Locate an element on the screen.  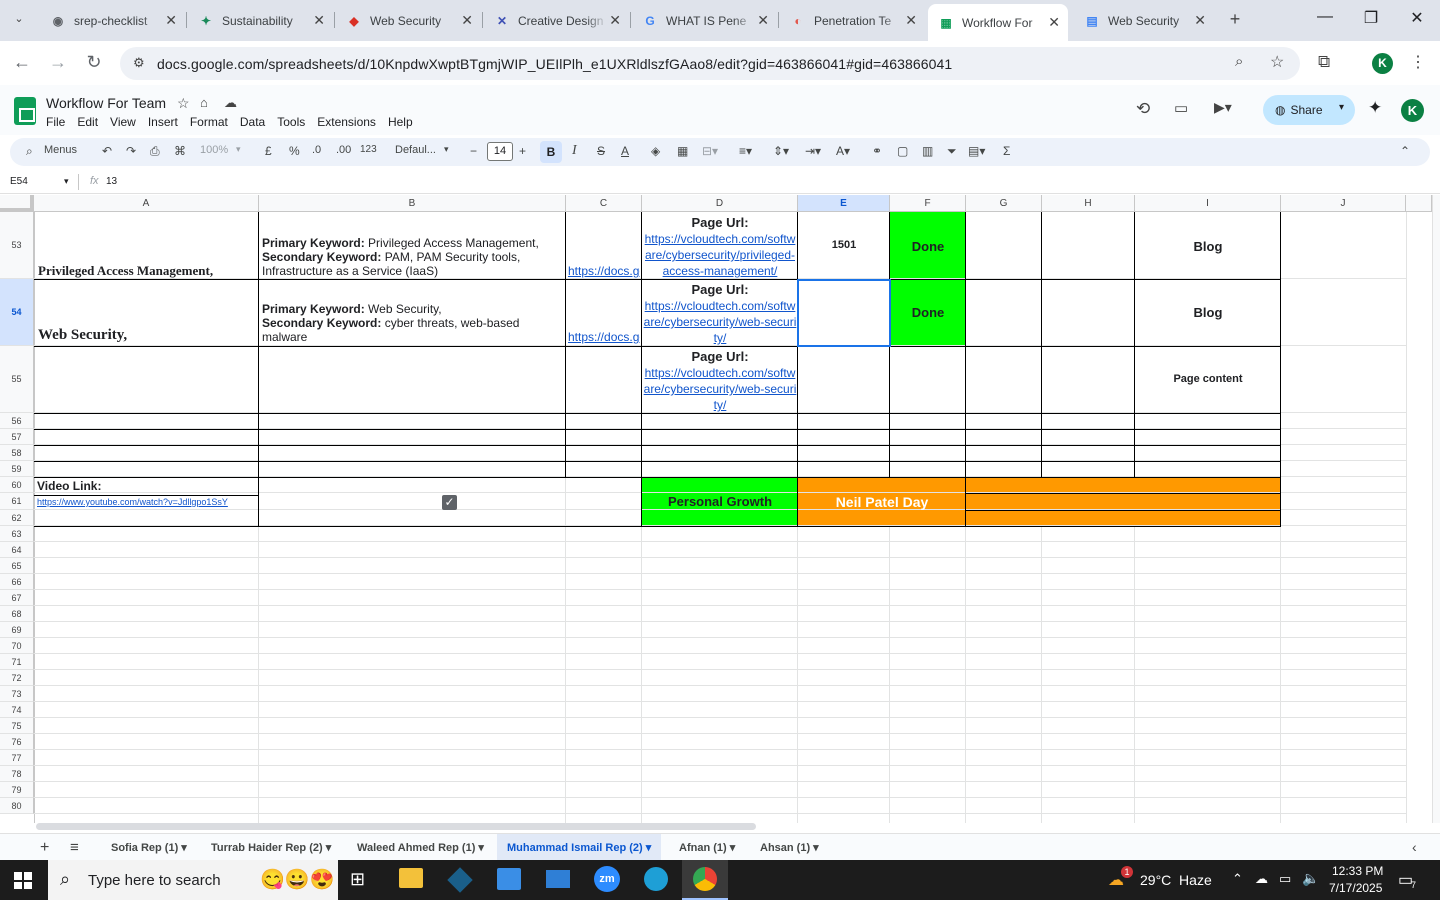
sheet-tab: Waleed Ahmed Rep (1) ▾ is located at coordinates (420, 847).